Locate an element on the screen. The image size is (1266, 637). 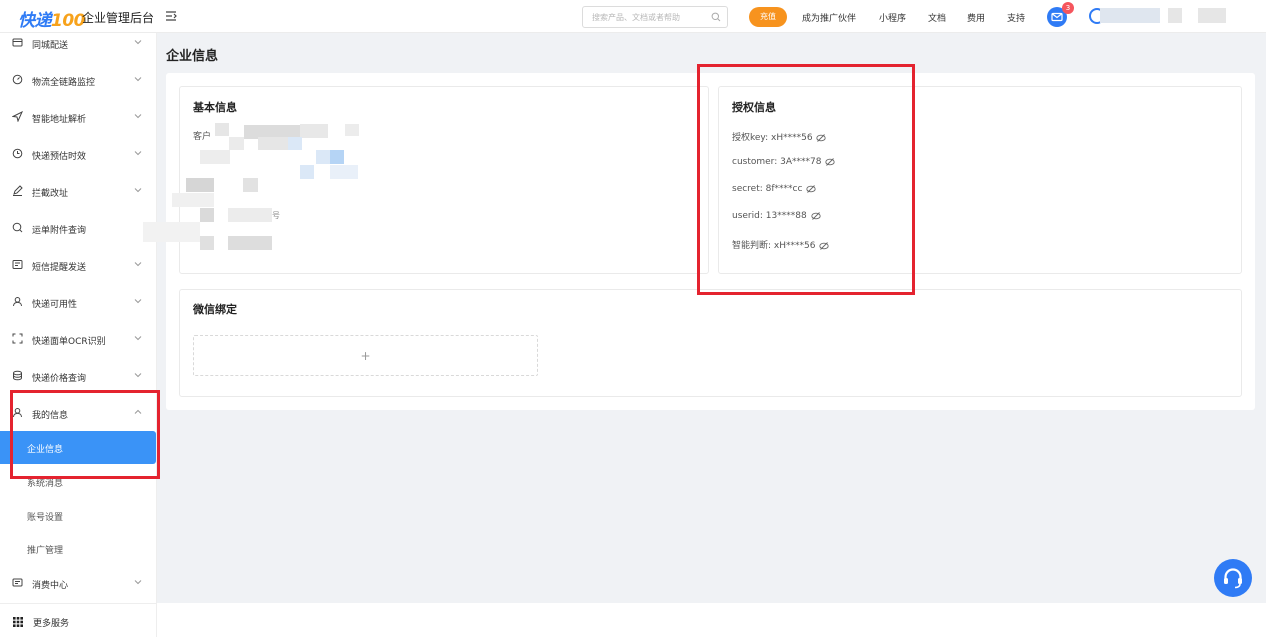
sidebar-item-label: 消费中心 is located at coordinates (50, 586).